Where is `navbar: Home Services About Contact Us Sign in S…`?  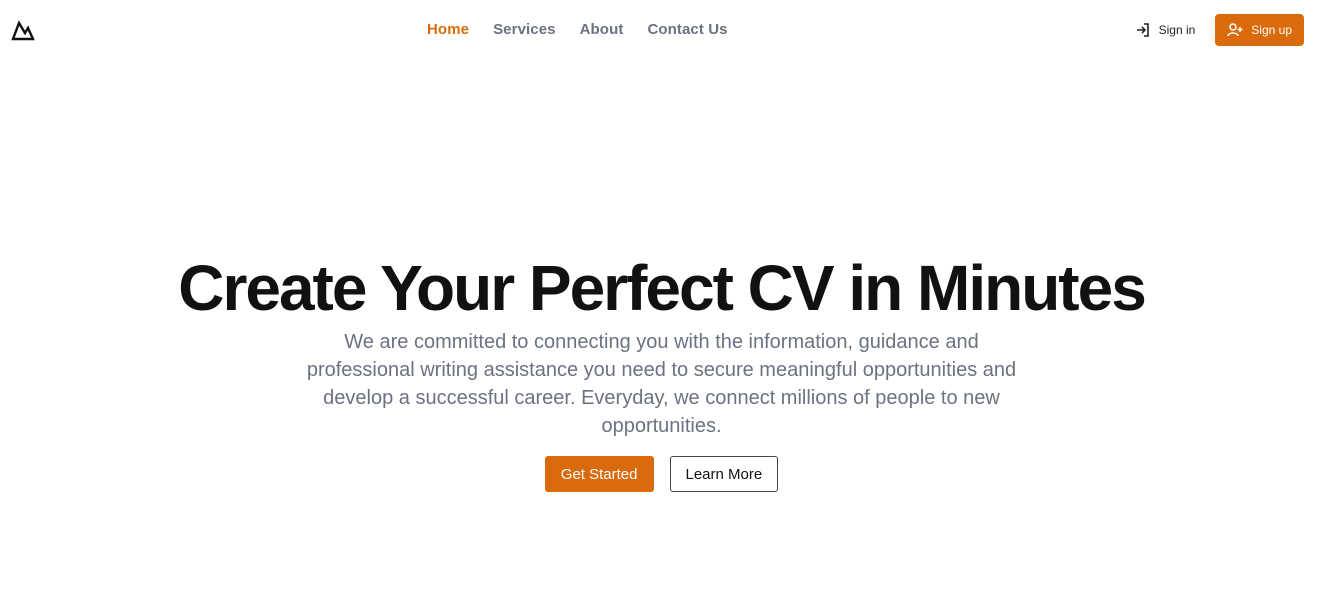 navbar: Home Services About Contact Us Sign in S… is located at coordinates (661, 30).